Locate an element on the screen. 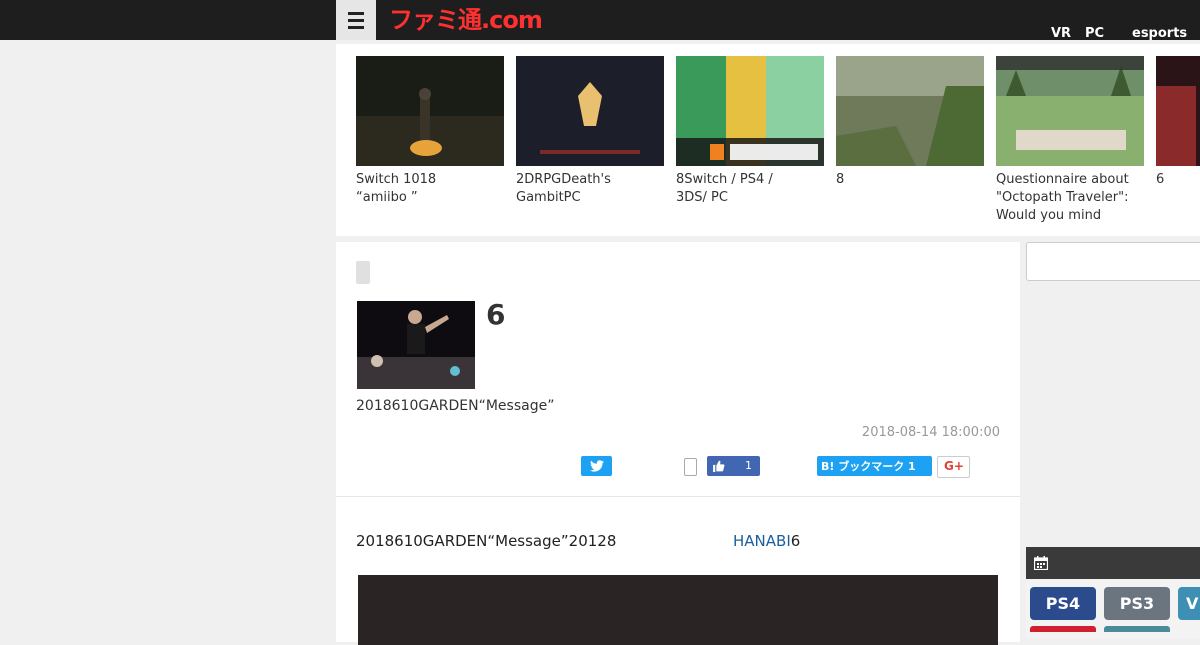 The height and width of the screenshot is (645, 1200). carousel-caption: 2DRPGDeath's GambitPC is located at coordinates (563, 188).